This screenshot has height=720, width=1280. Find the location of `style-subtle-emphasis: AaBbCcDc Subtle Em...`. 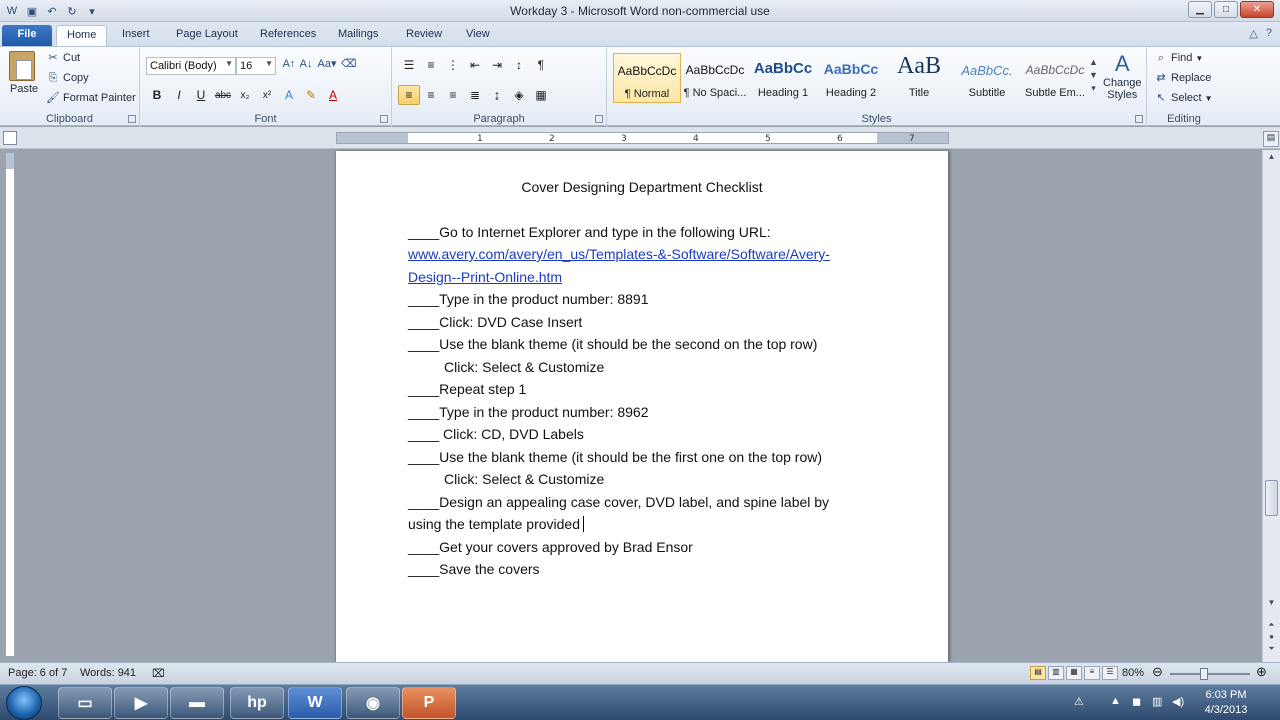

style-subtle-emphasis: AaBbCcDc Subtle Em... is located at coordinates (1055, 78).